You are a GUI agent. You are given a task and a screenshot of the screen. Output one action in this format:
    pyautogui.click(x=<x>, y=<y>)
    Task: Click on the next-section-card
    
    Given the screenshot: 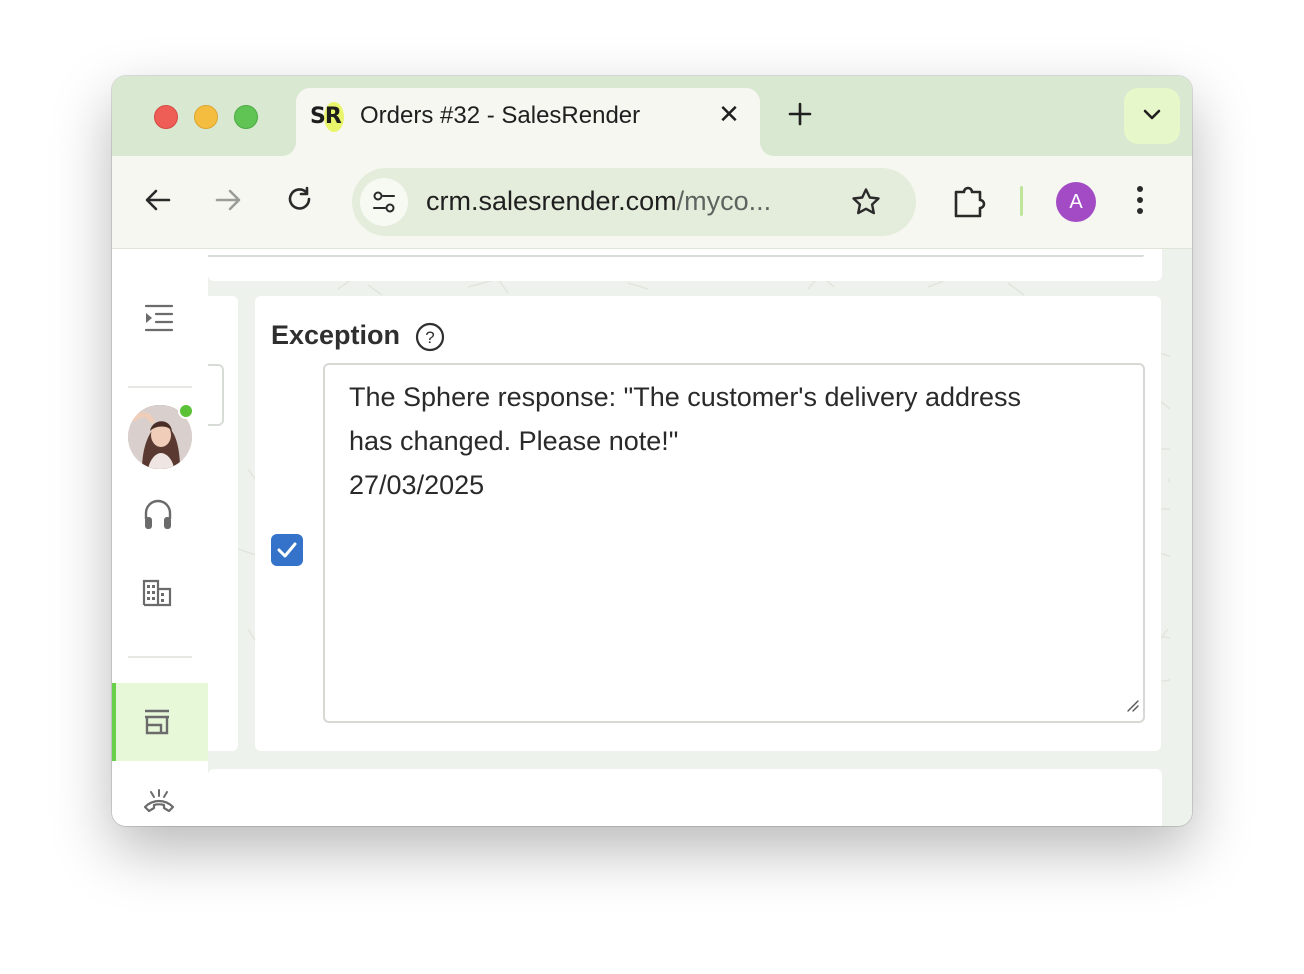 What is the action you would take?
    pyautogui.click(x=685, y=797)
    